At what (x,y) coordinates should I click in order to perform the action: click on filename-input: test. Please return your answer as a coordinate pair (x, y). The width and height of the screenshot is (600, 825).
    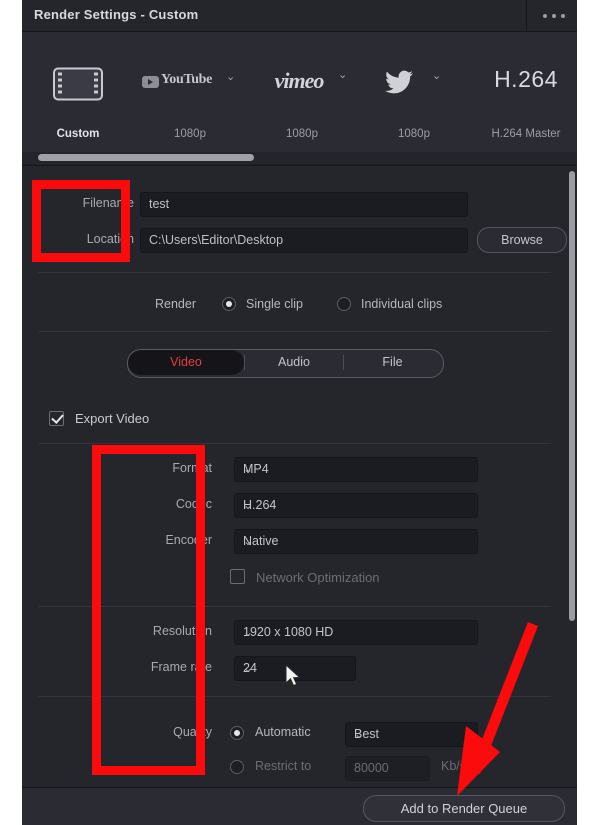
    Looking at the image, I should click on (304, 204).